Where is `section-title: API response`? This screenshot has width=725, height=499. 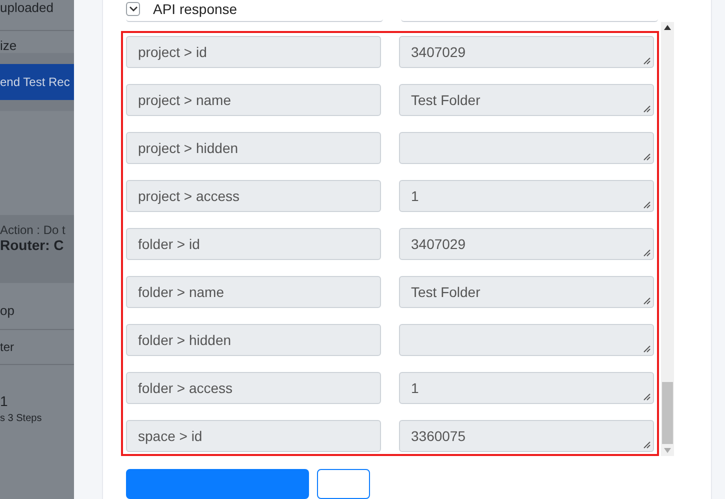 section-title: API response is located at coordinates (195, 9).